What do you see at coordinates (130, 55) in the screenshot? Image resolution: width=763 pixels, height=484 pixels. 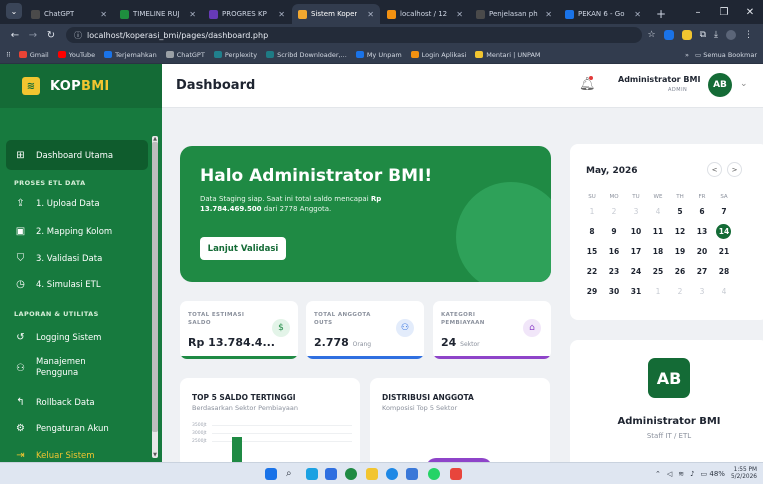 I see `bookmark-item: Terjemahkan` at bounding box center [130, 55].